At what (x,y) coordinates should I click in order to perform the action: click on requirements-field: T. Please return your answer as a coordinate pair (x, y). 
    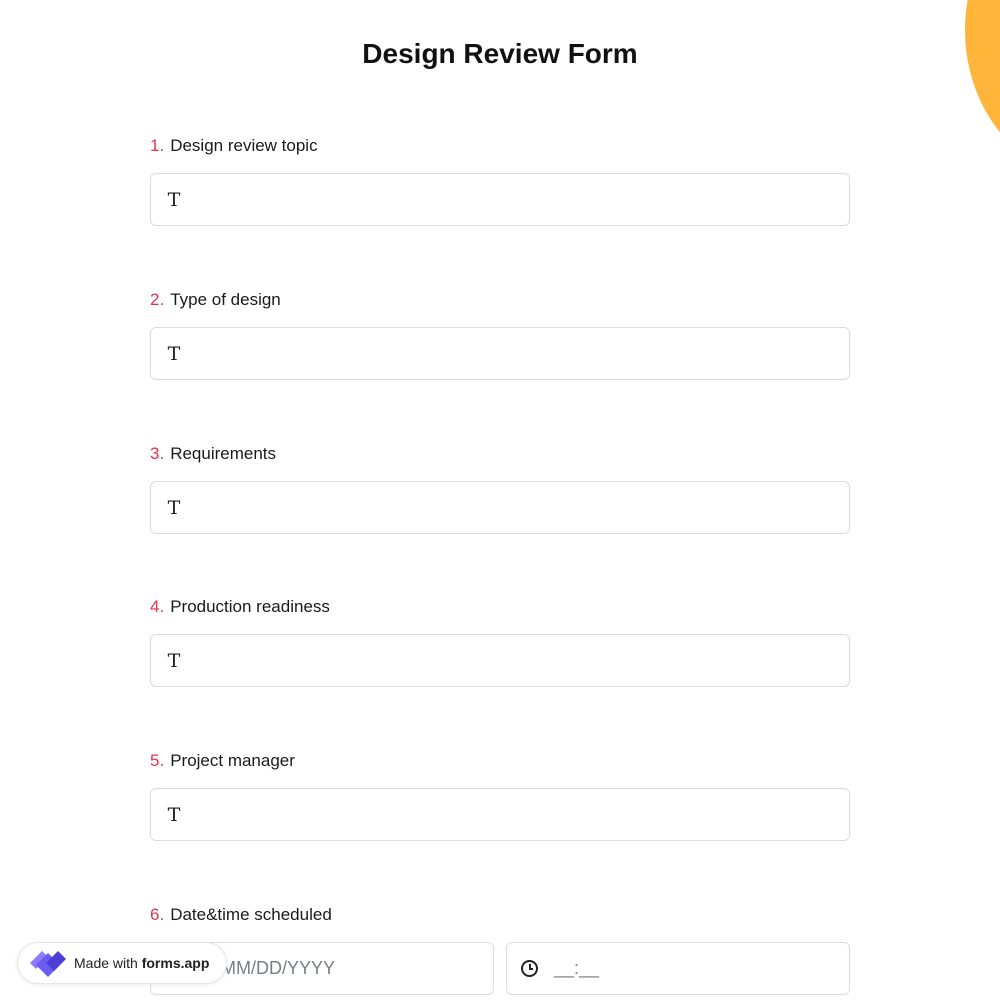
    Looking at the image, I should click on (500, 507).